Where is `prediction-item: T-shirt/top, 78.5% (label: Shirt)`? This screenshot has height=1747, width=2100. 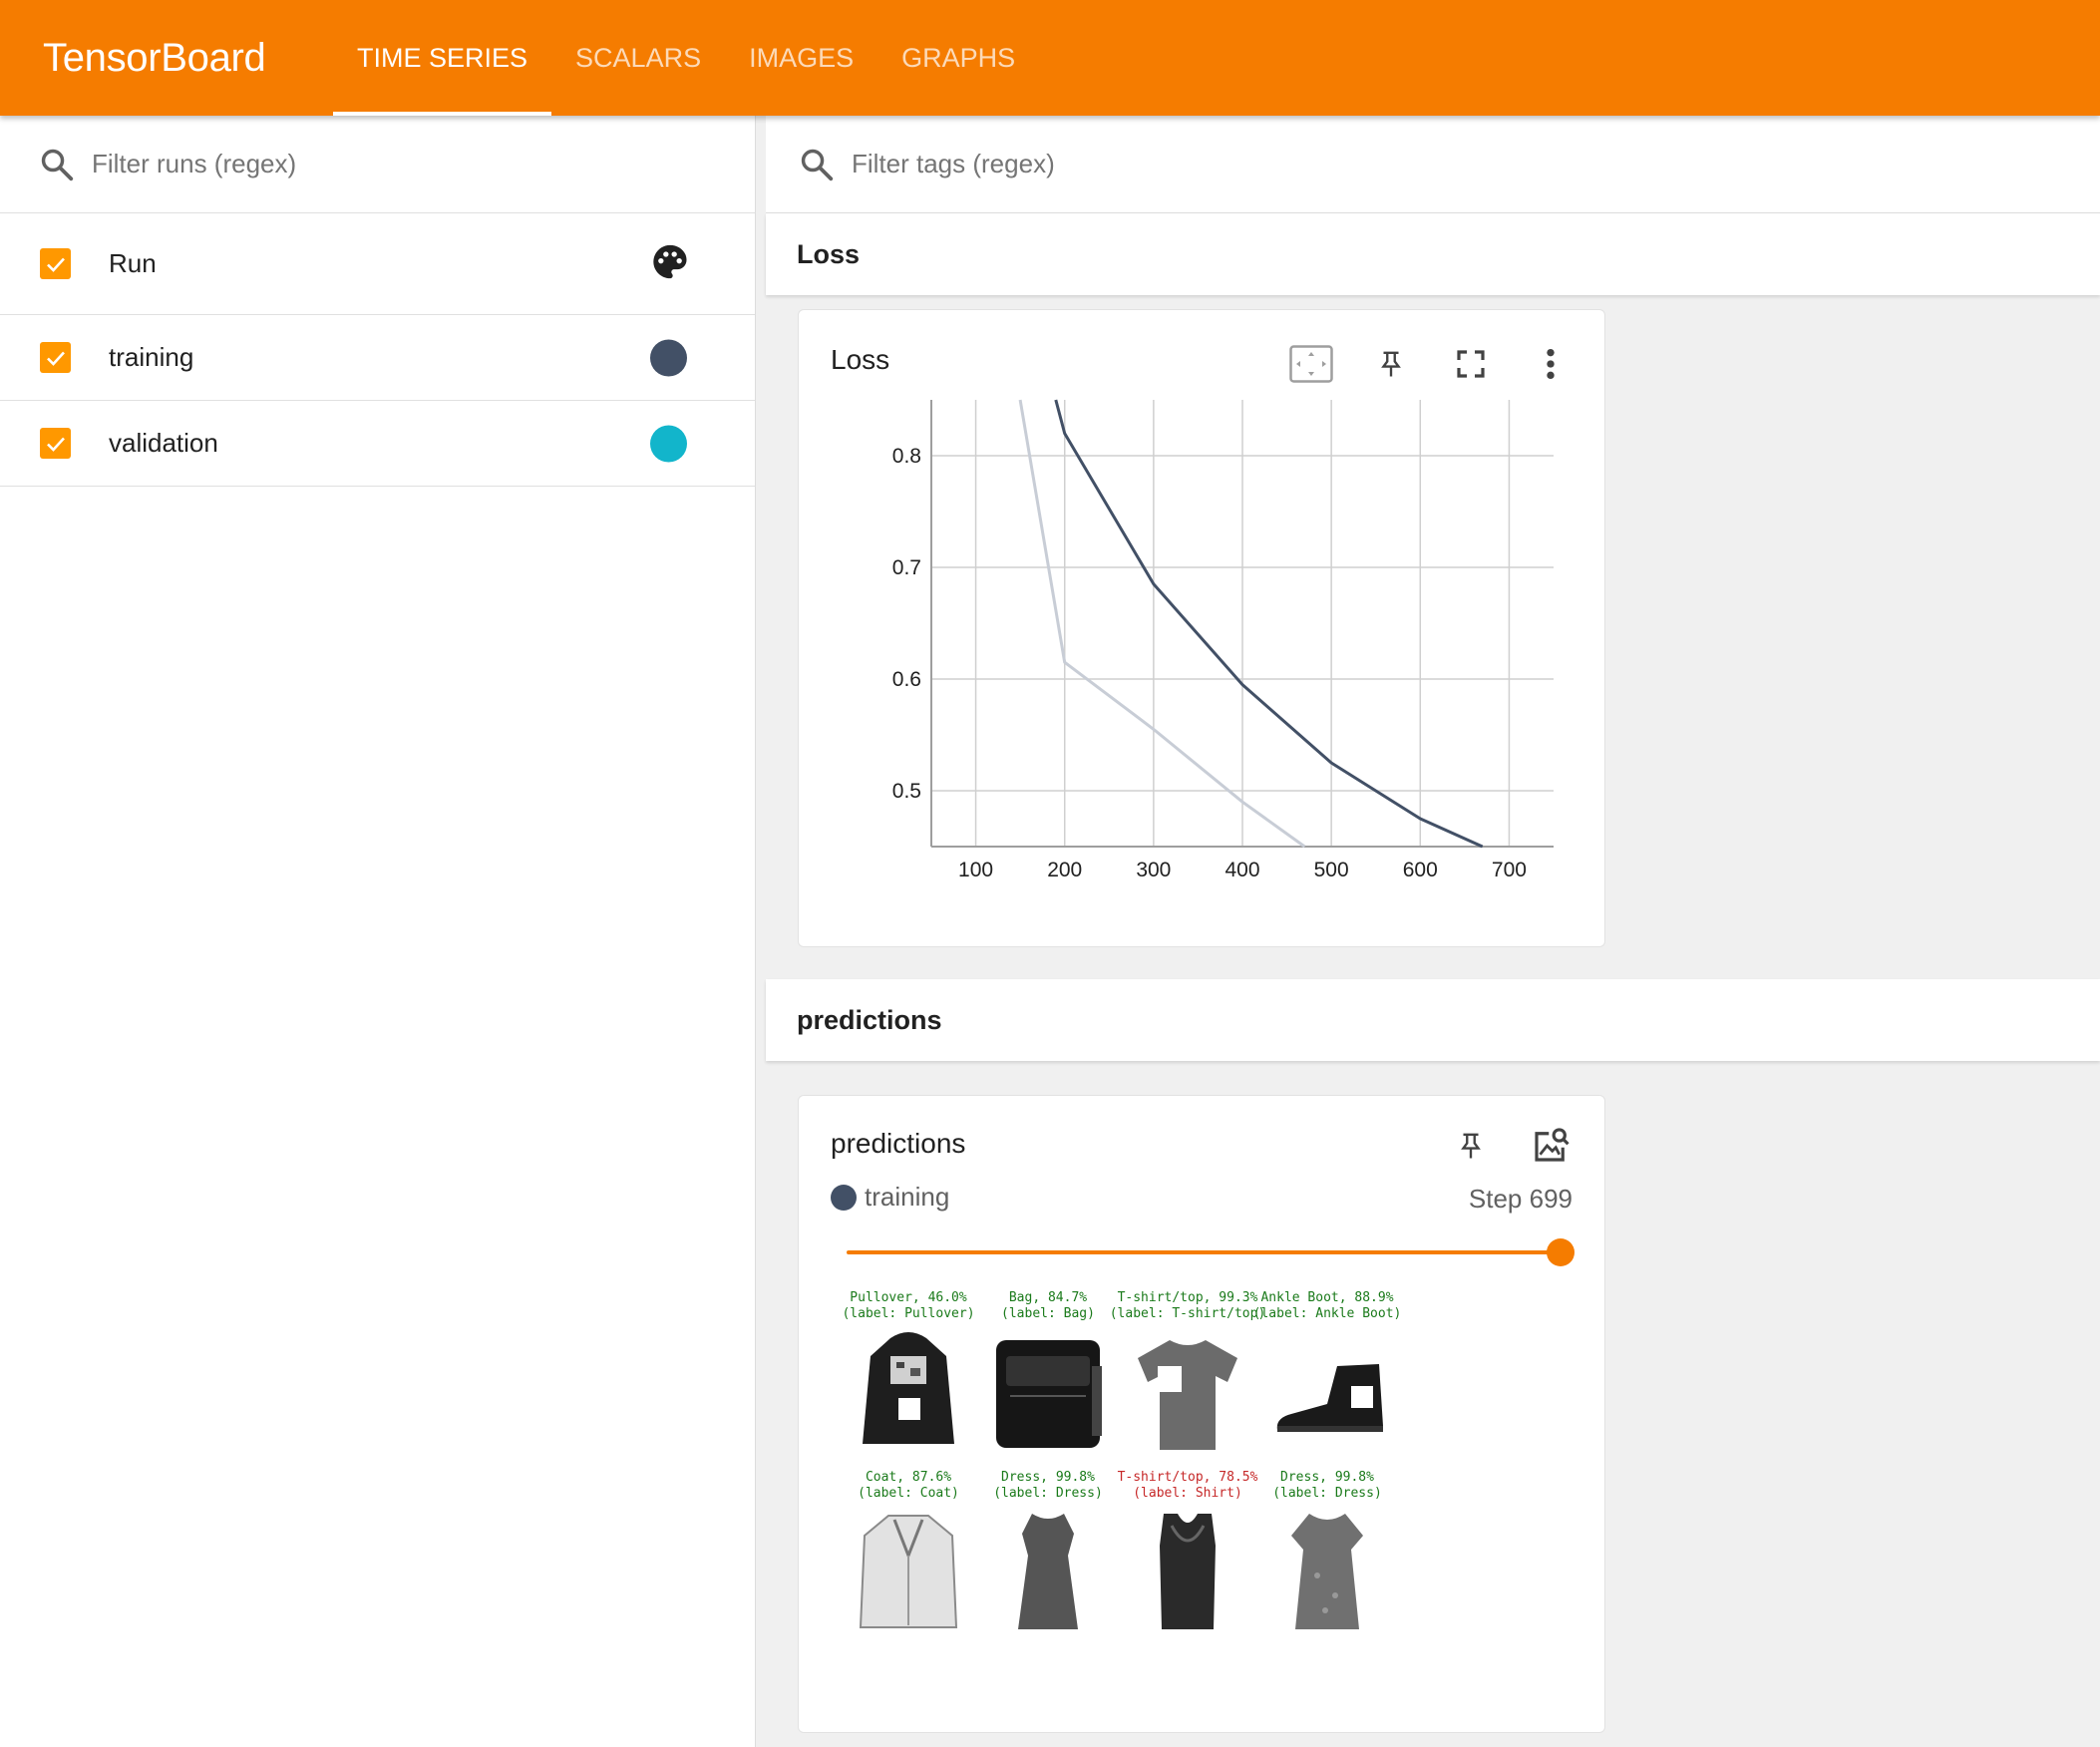 prediction-item: T-shirt/top, 78.5% (label: Shirt) is located at coordinates (1187, 1552).